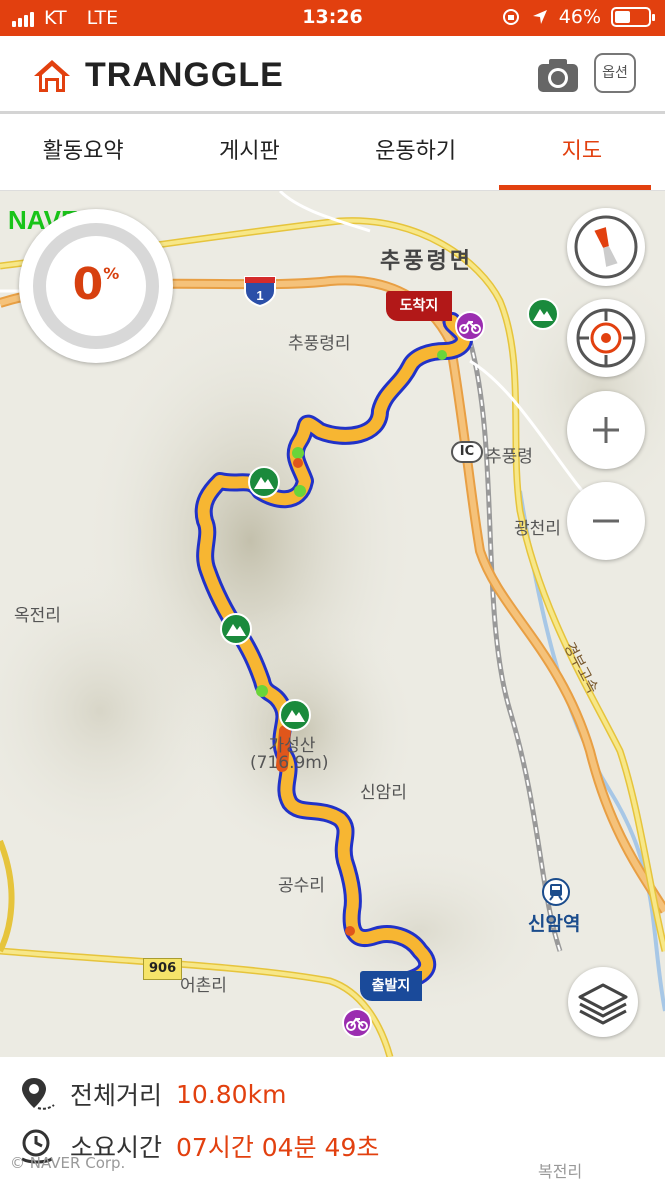 The height and width of the screenshot is (1182, 665). I want to click on local-route-shield: 906, so click(163, 969).